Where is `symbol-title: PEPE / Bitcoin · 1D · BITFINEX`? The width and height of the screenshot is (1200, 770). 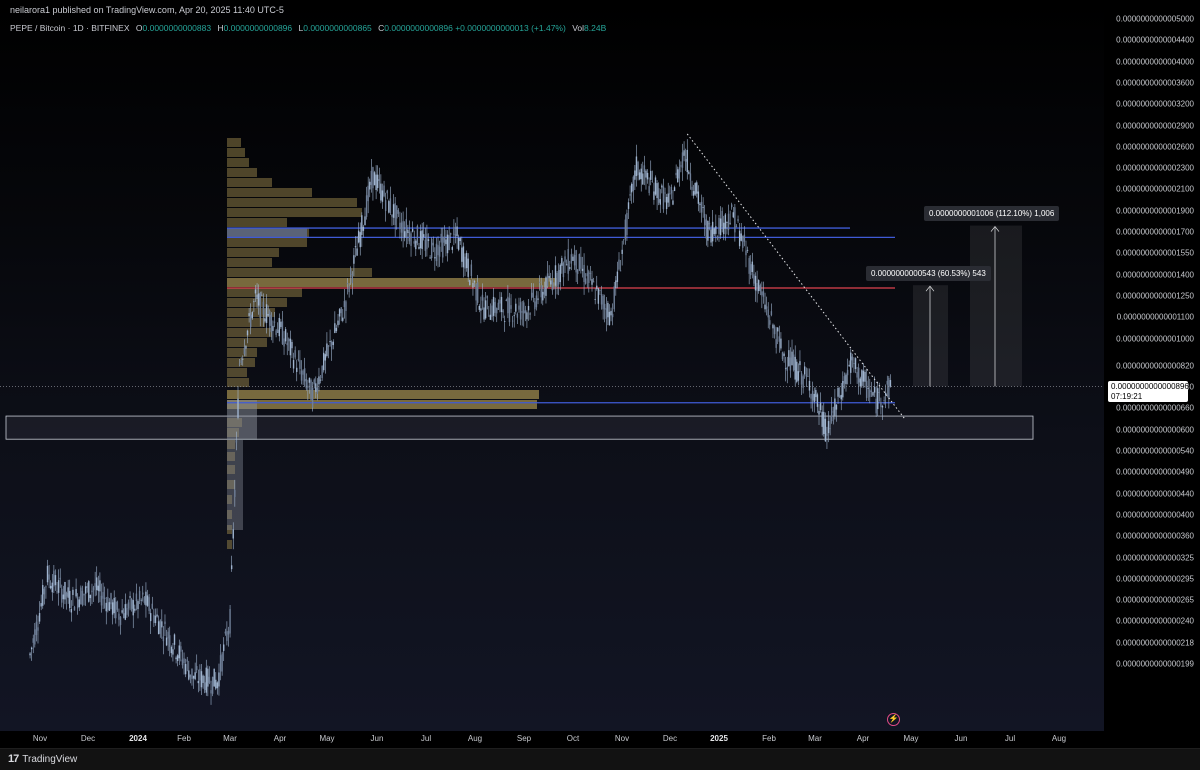
symbol-title: PEPE / Bitcoin · 1D · BITFINEX is located at coordinates (70, 28).